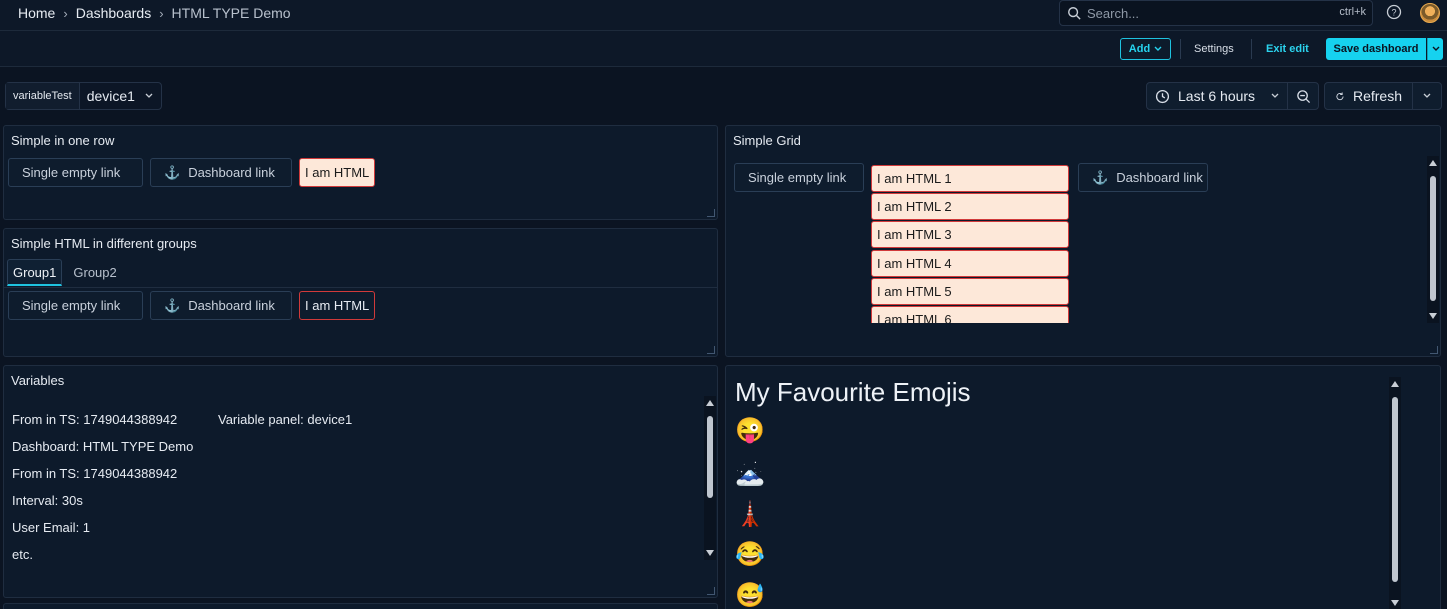 This screenshot has width=1447, height=609. Describe the element at coordinates (750, 514) in the screenshot. I see `emoji-item: 🗼` at that location.